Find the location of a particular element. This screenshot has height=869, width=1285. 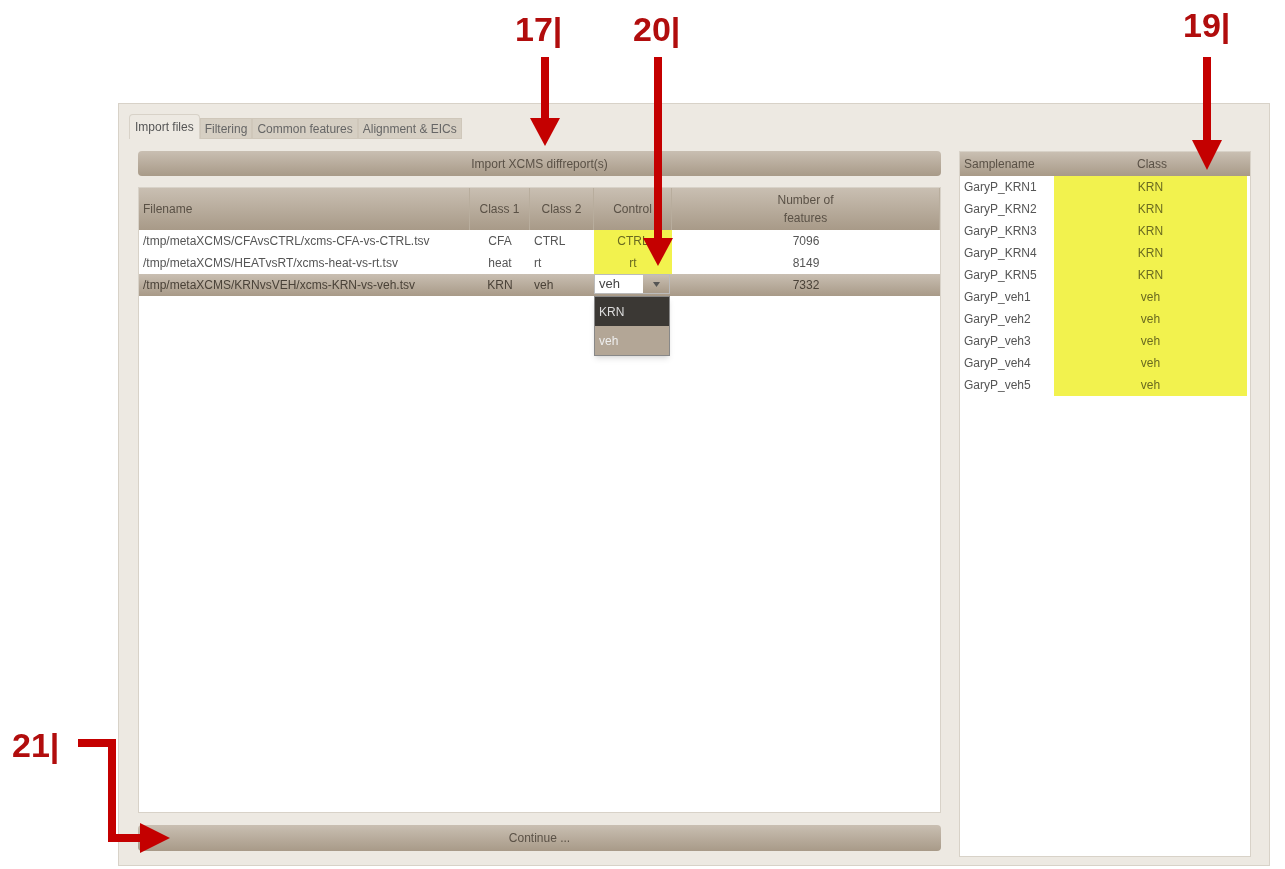

table-cell-text: GaryP_KRN2 is located at coordinates (1000, 209).